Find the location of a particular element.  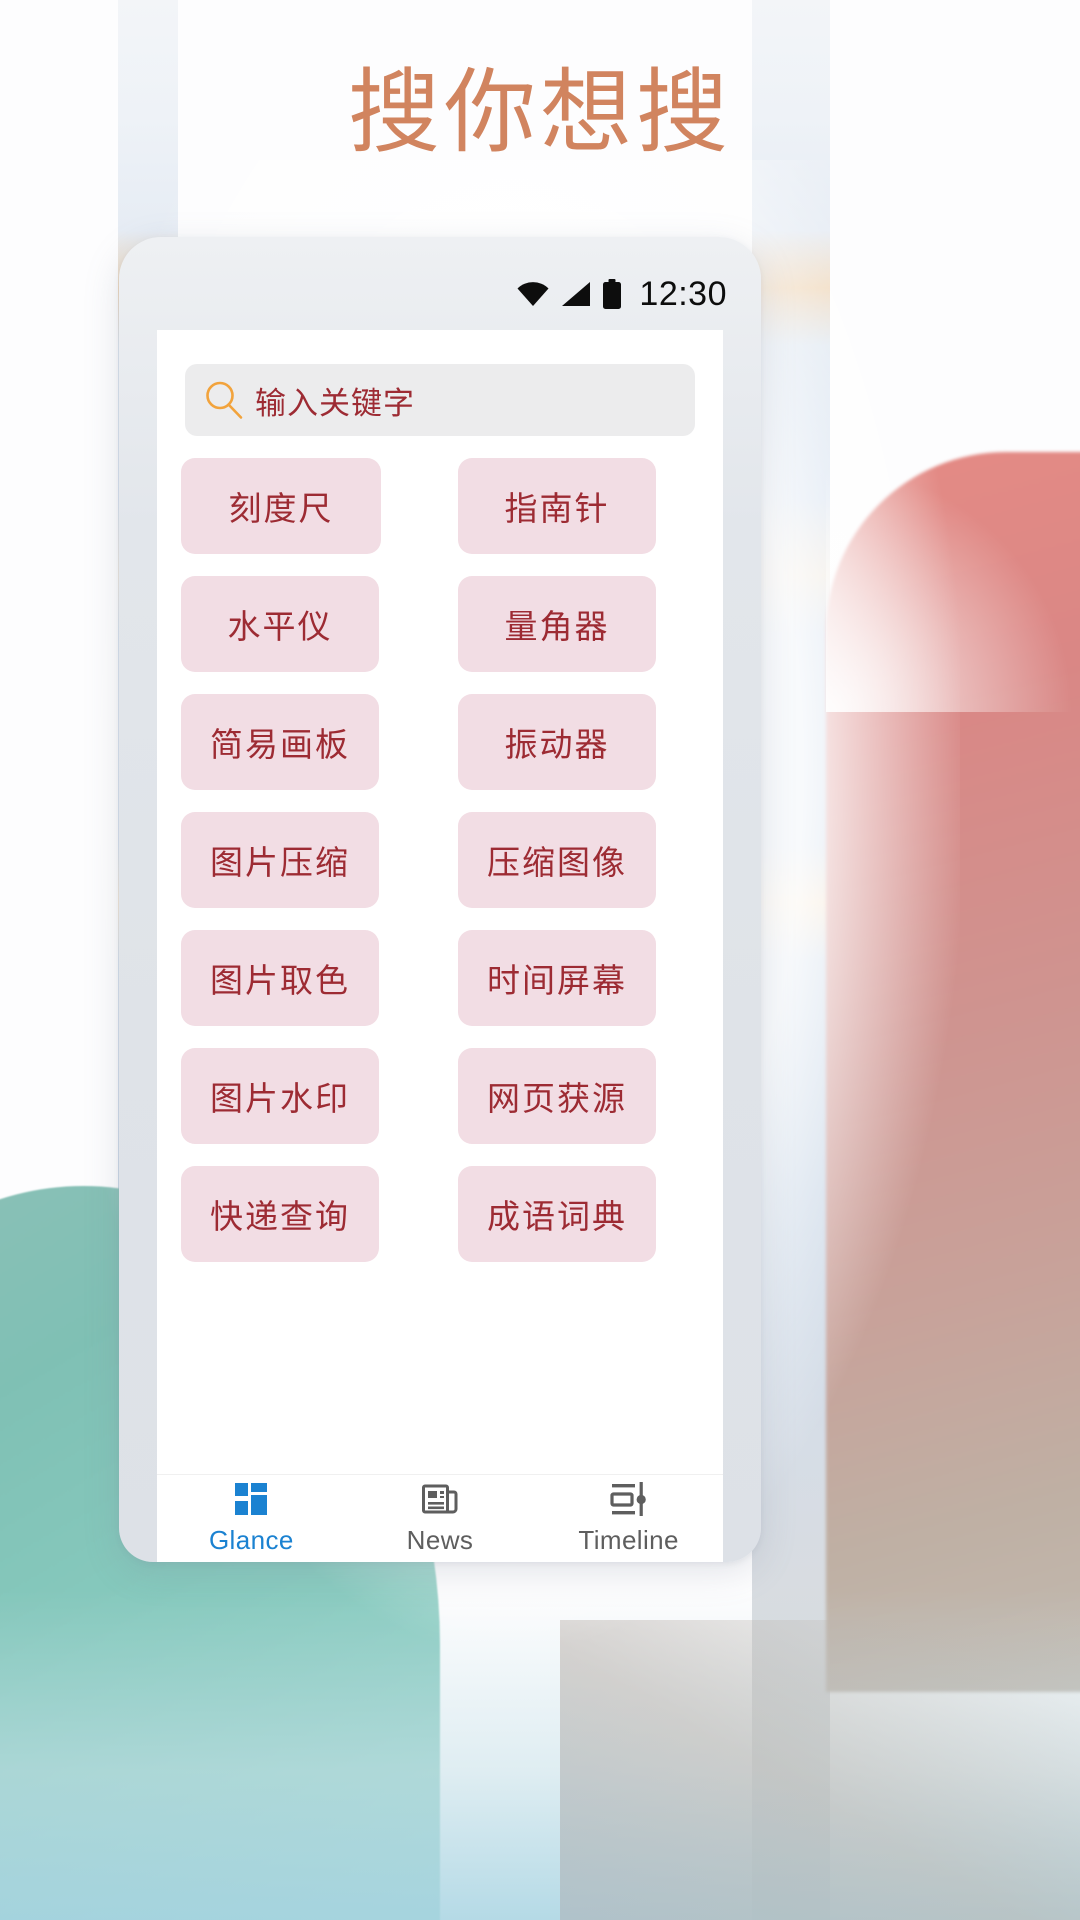

nav-item-glance: Glance is located at coordinates (251, 1517).